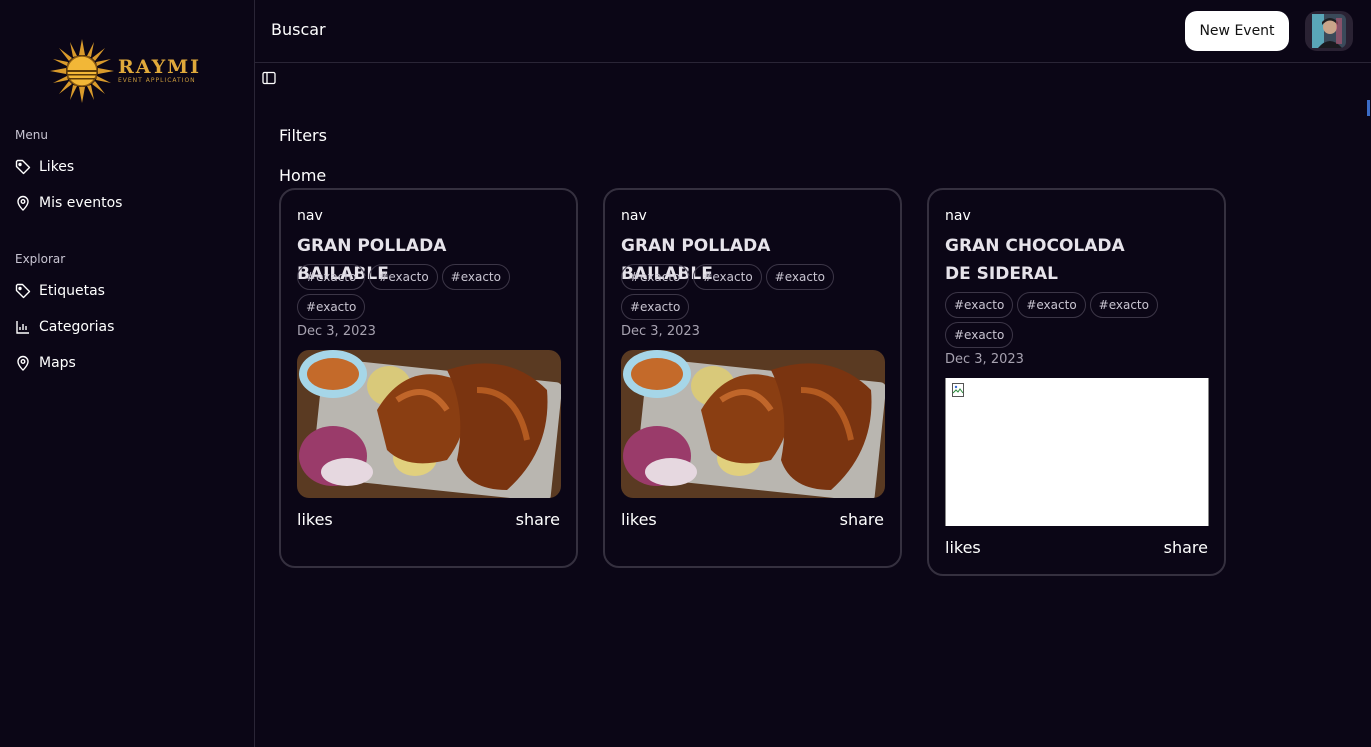  I want to click on scrollbar, so click(1368, 108).